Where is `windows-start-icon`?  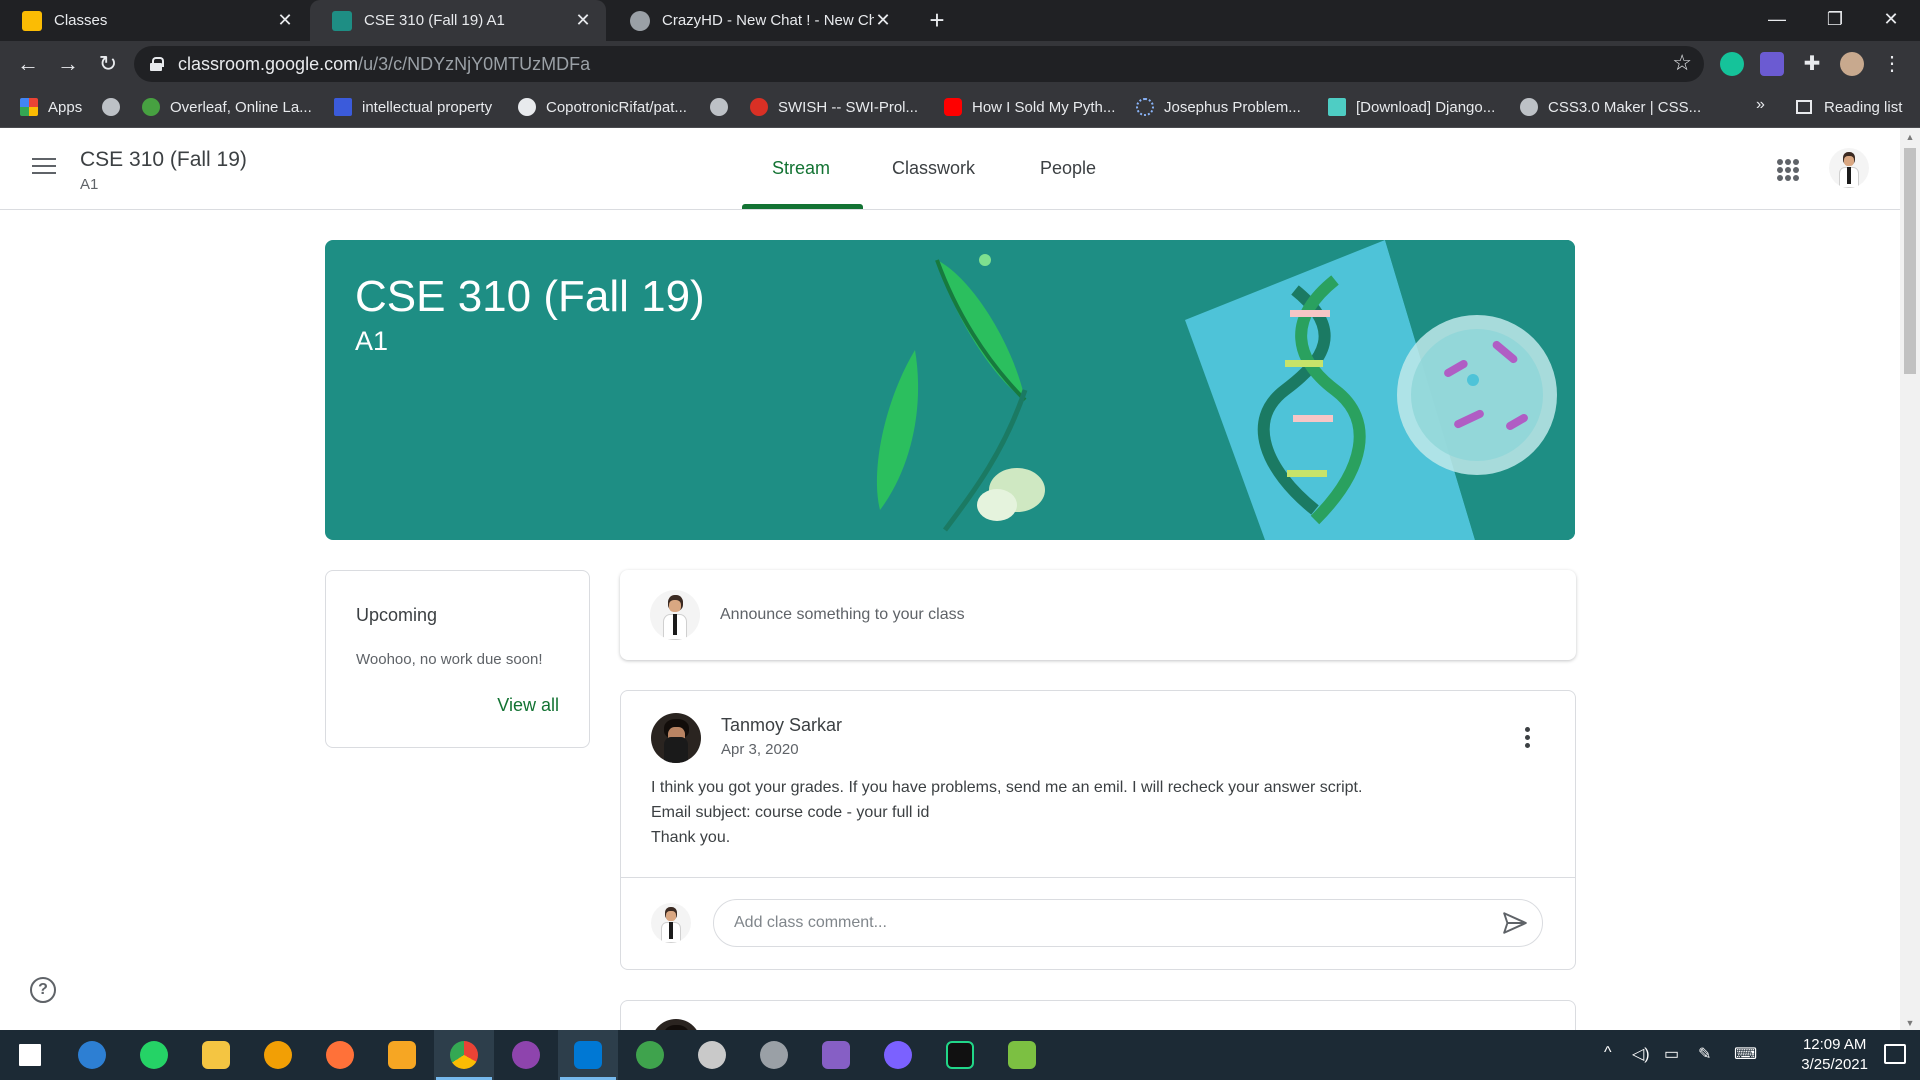 windows-start-icon is located at coordinates (30, 1055).